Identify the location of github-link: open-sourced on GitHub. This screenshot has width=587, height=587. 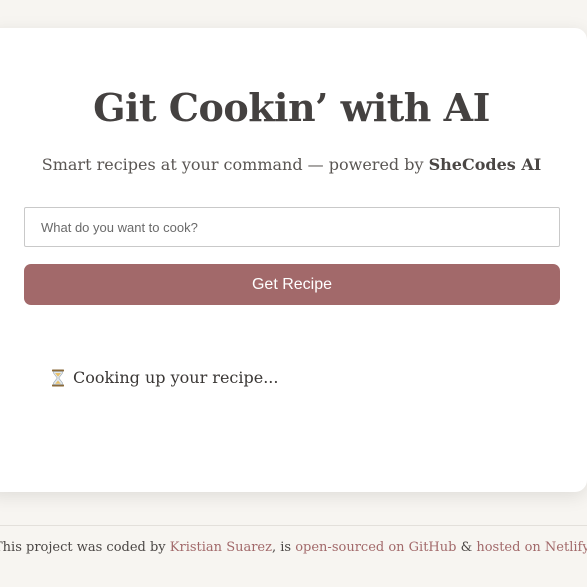
(375, 547).